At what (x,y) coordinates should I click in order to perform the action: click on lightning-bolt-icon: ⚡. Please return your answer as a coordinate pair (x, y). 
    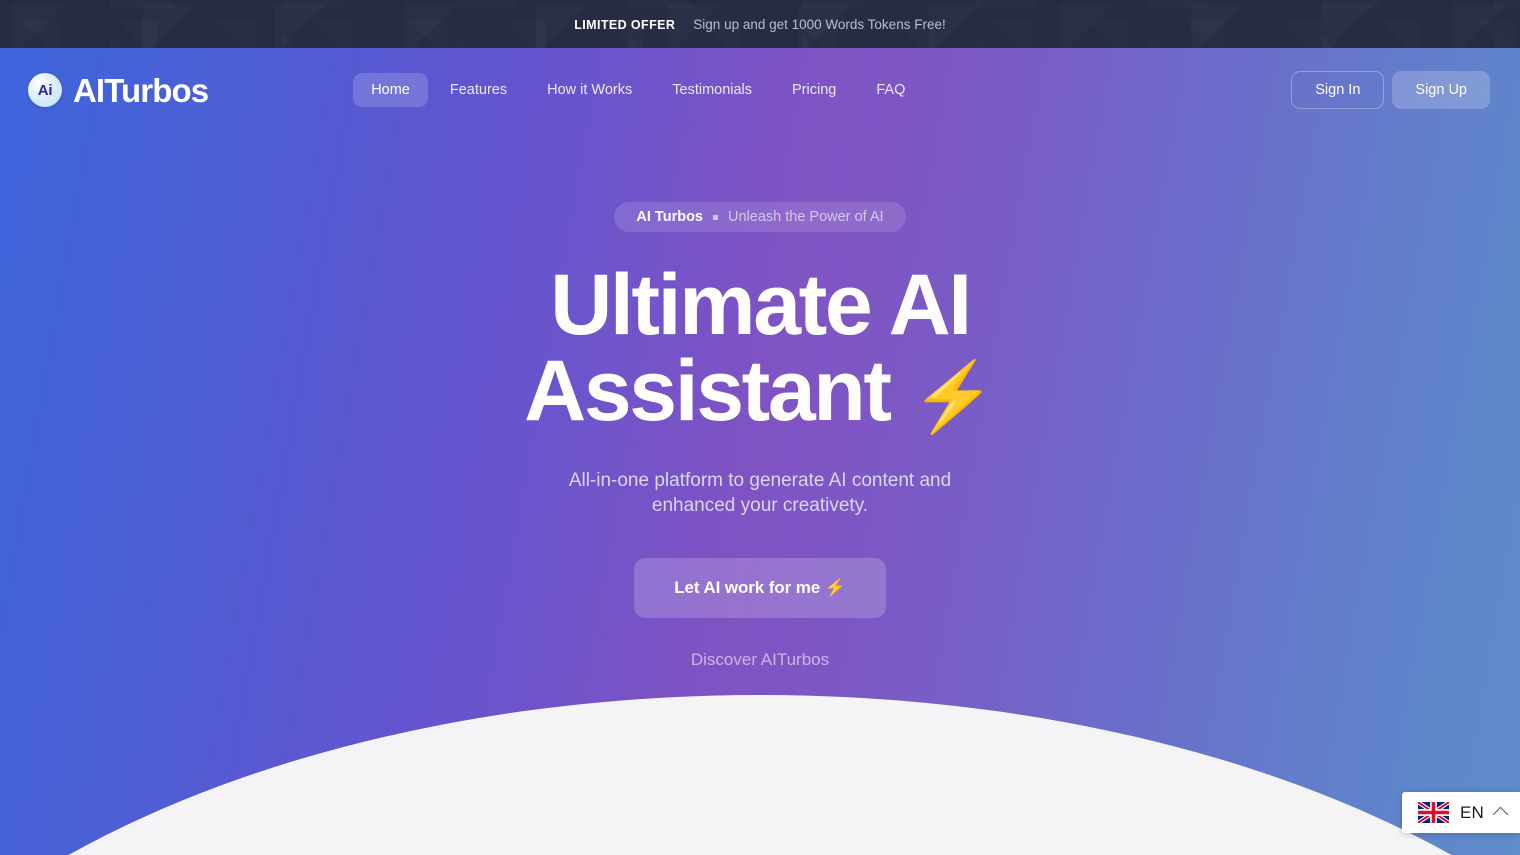
    Looking at the image, I should click on (953, 397).